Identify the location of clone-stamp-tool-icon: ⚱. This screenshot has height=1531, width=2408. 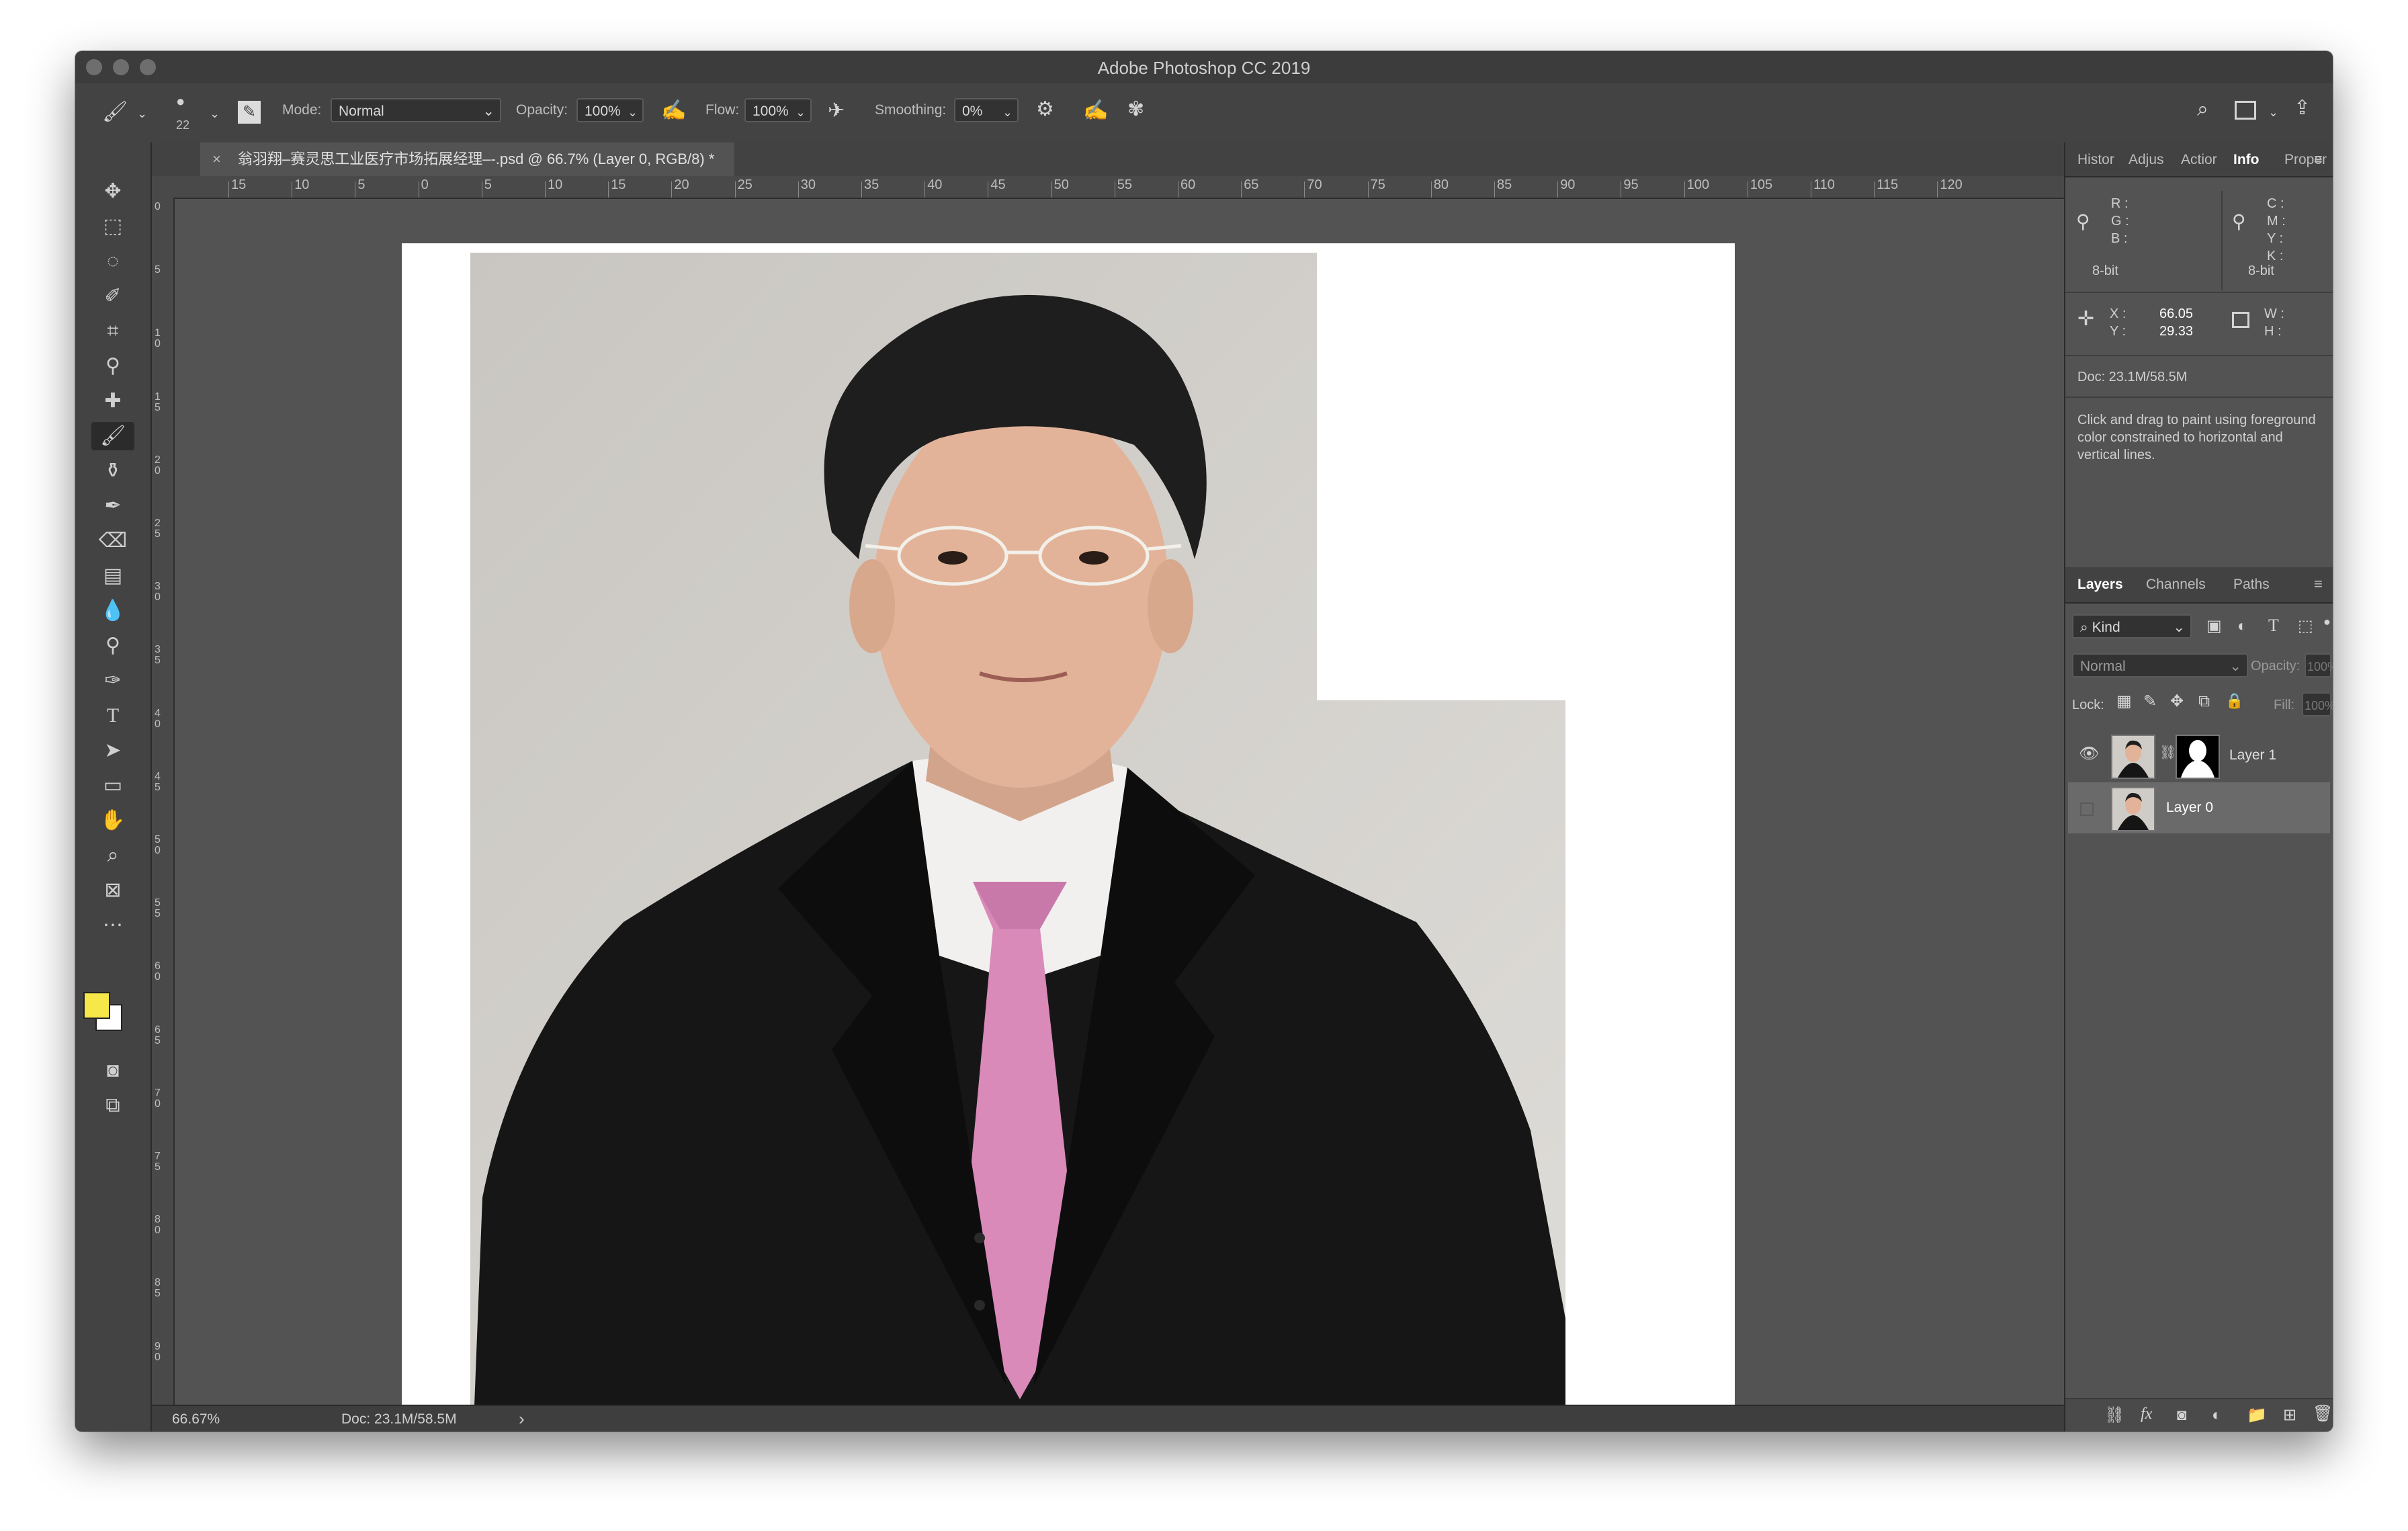
(112, 471).